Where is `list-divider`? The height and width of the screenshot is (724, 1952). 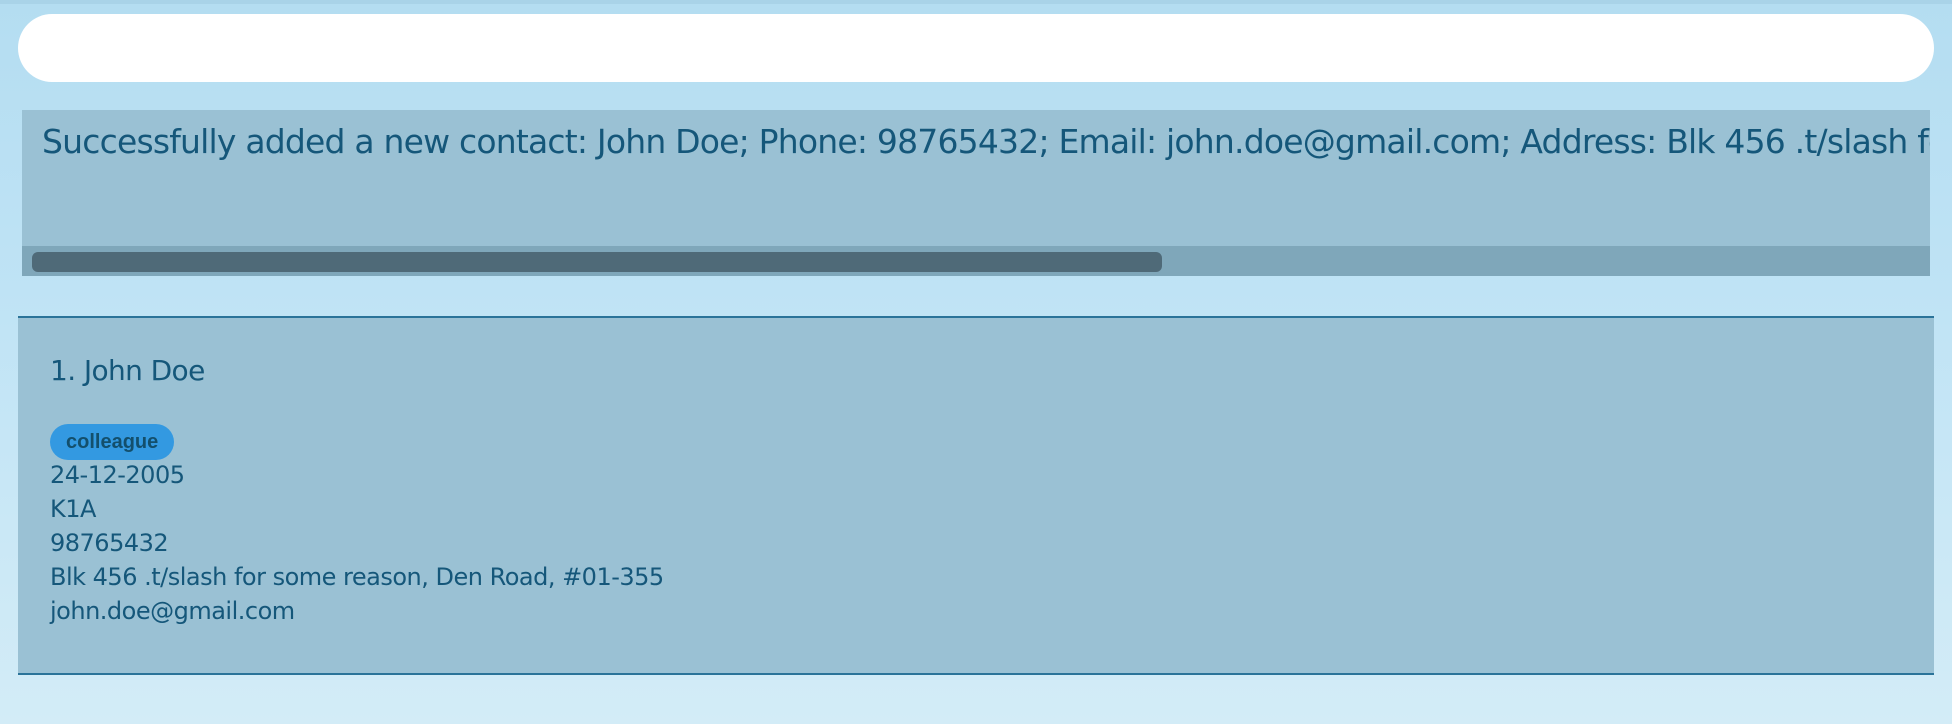
list-divider is located at coordinates (976, 674).